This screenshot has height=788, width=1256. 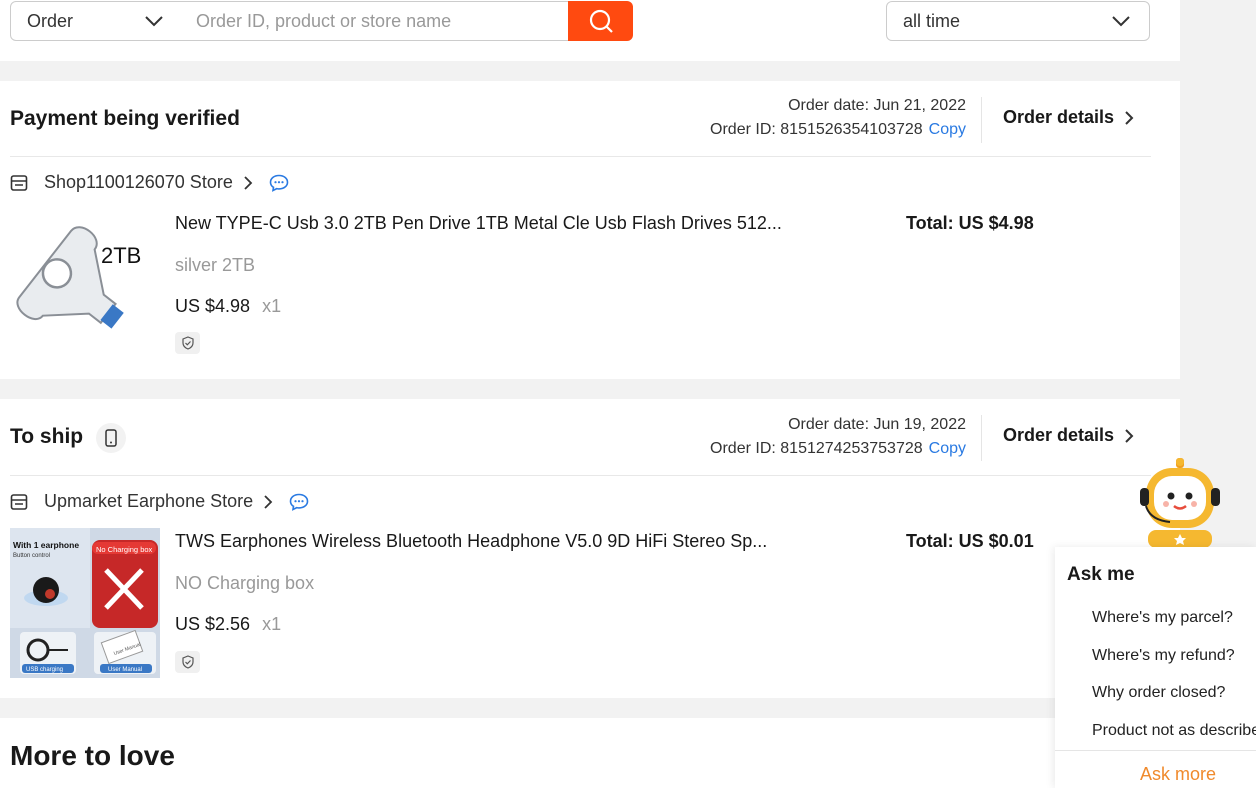 I want to click on order-id: Order ID: 8151526354103728, so click(x=816, y=129).